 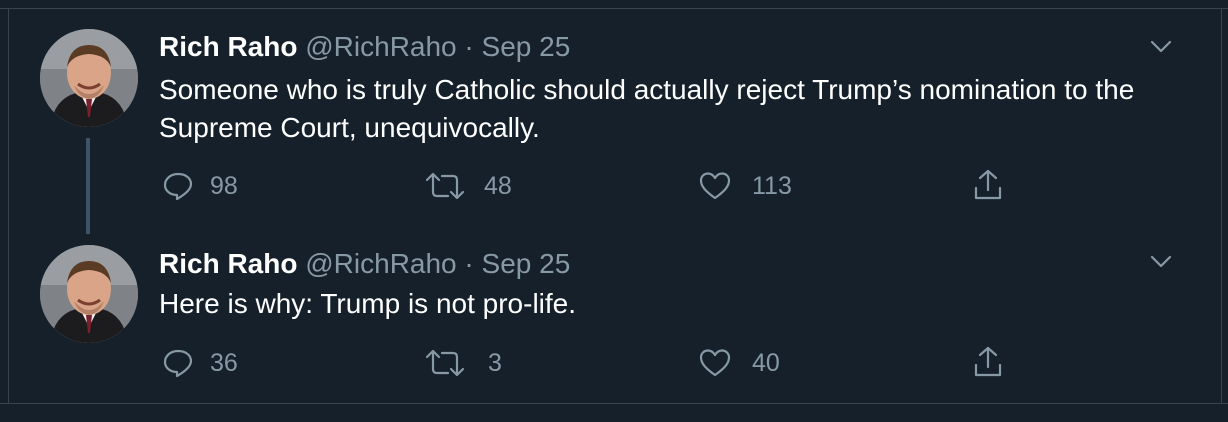 I want to click on like-count: 113, so click(x=772, y=185).